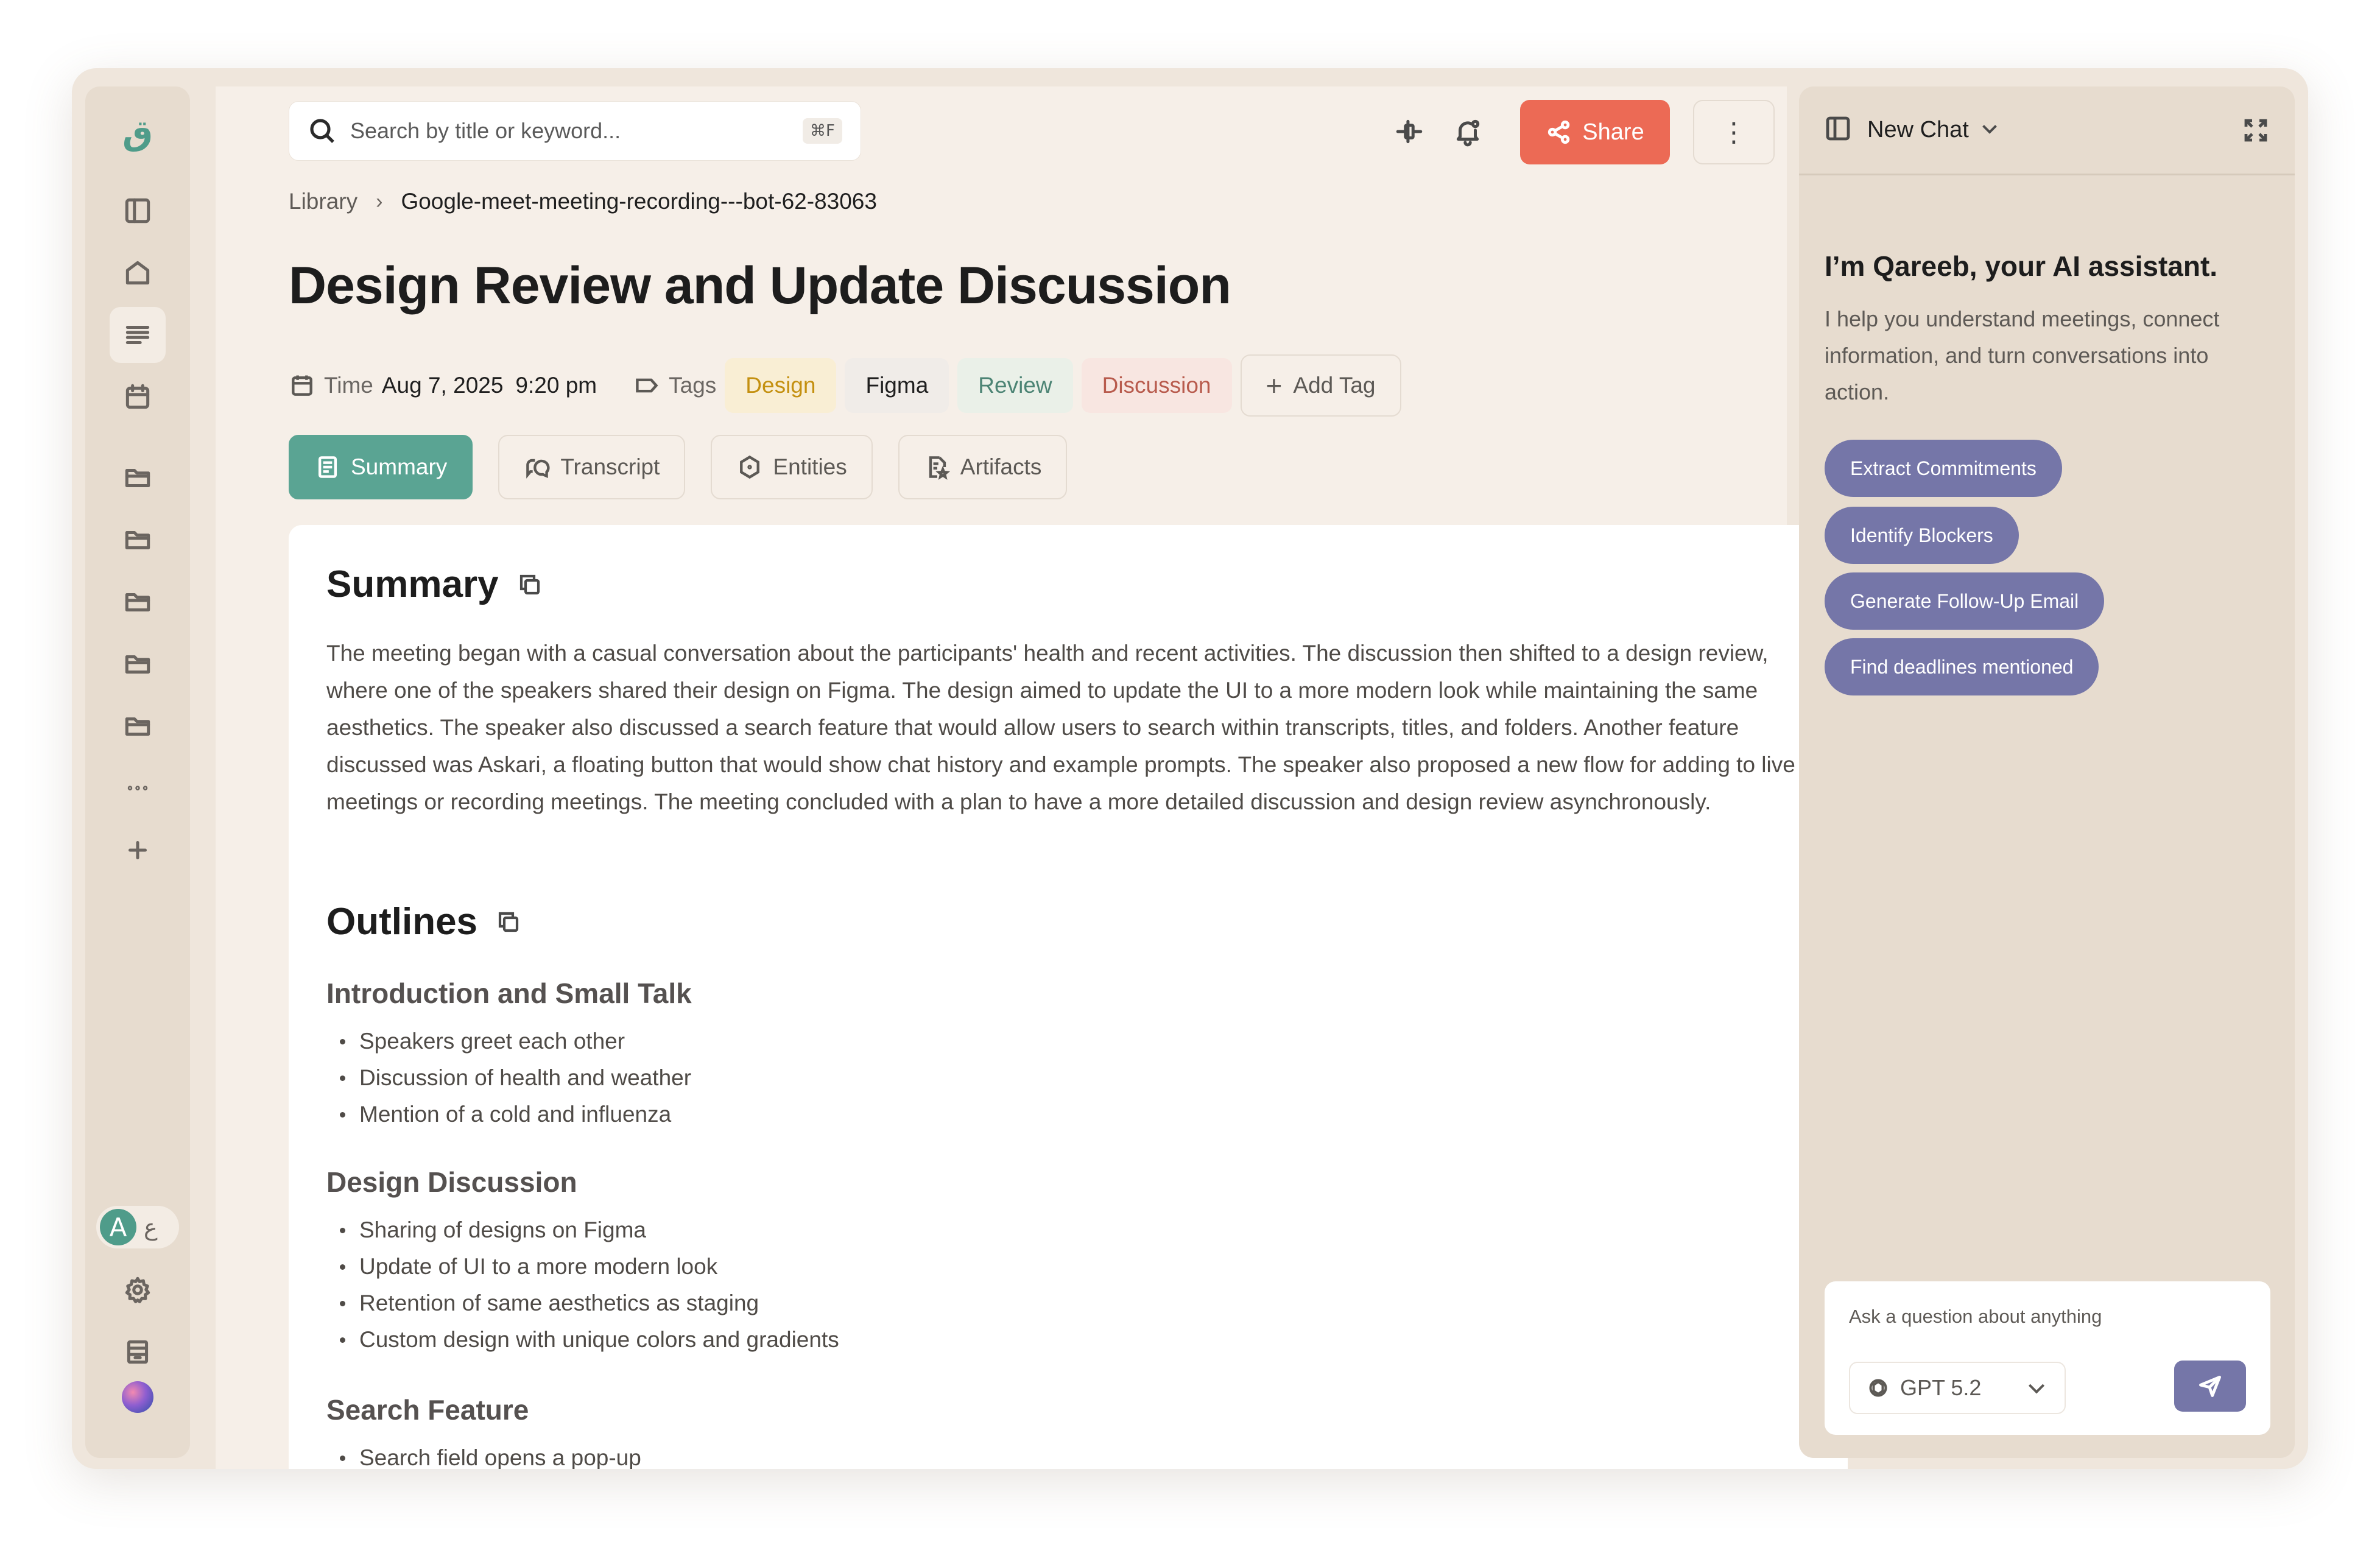 This screenshot has height=1542, width=2380. What do you see at coordinates (822, 131) in the screenshot?
I see `search-shortcut-badge: ⌘F` at bounding box center [822, 131].